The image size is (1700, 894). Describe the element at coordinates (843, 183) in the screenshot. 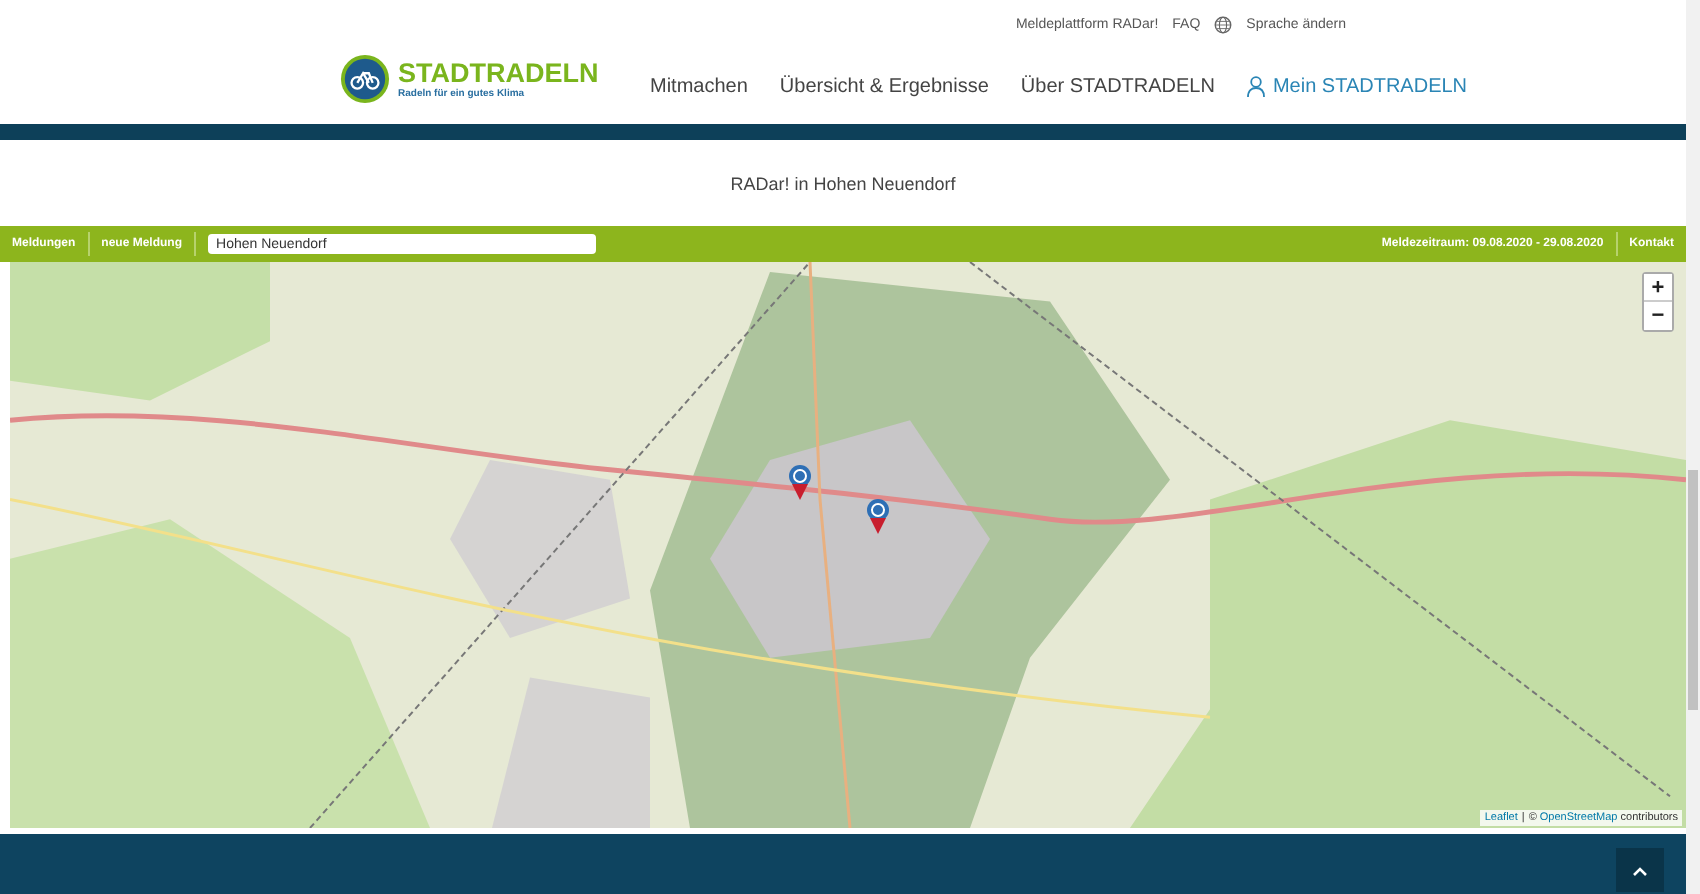

I see `page-title: RADar! in Hohen Neuendorf` at that location.